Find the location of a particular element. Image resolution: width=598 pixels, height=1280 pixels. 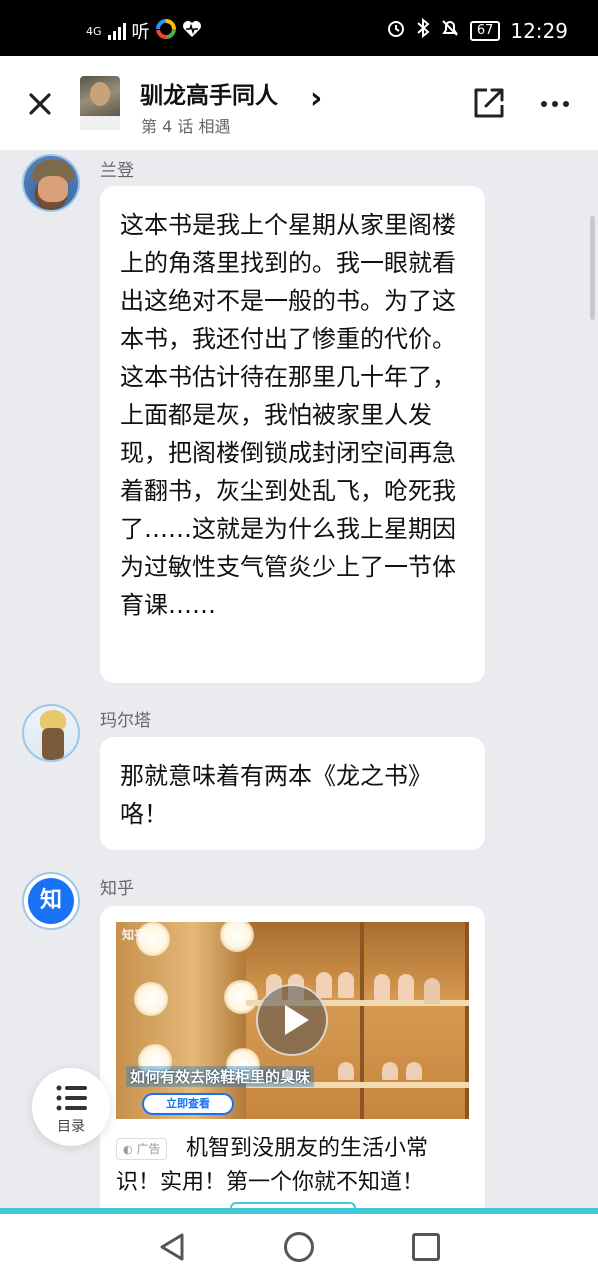

system-nav-bar is located at coordinates (299, 1247).